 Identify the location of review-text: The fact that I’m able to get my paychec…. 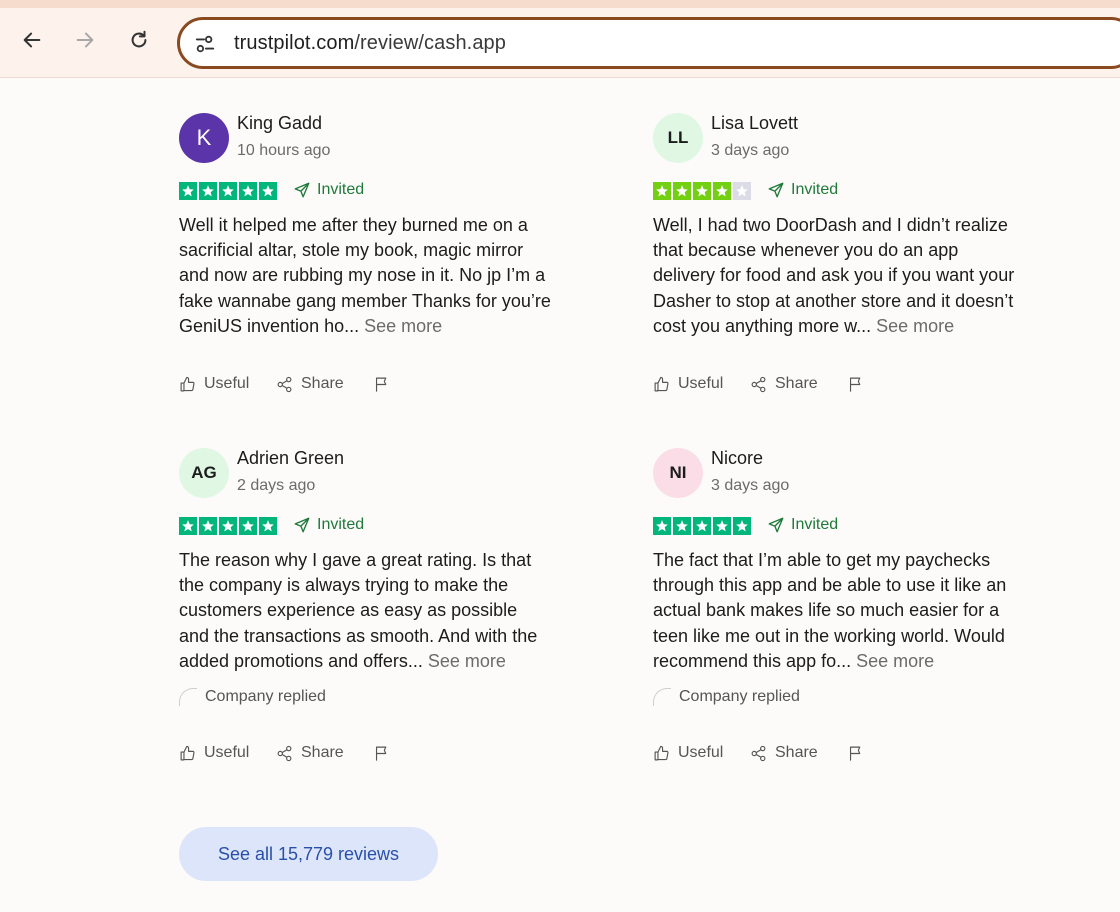
(849, 611).